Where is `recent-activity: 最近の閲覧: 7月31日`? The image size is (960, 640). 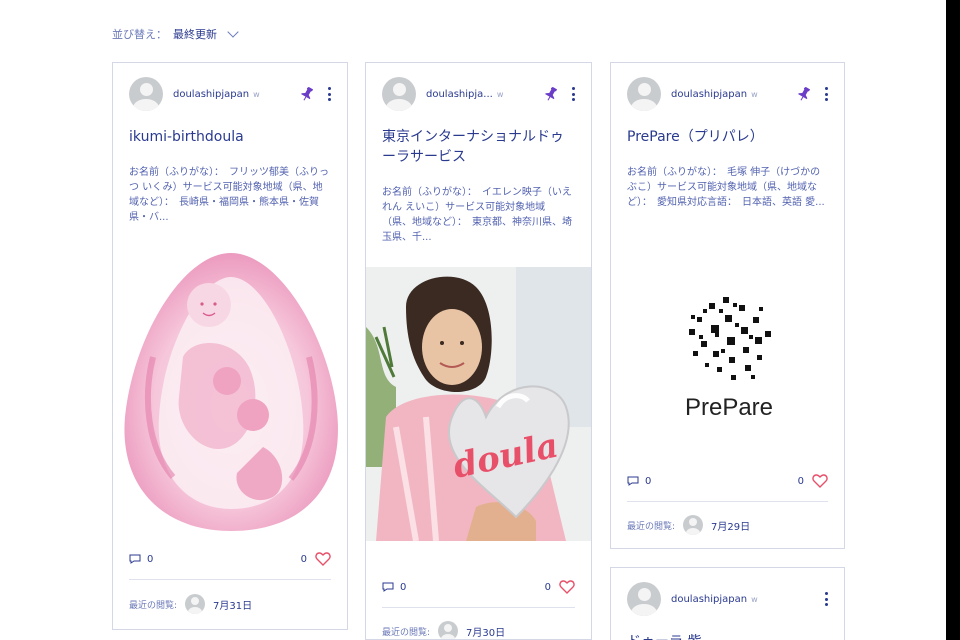 recent-activity: 最近の閲覧: 7月31日 is located at coordinates (230, 604).